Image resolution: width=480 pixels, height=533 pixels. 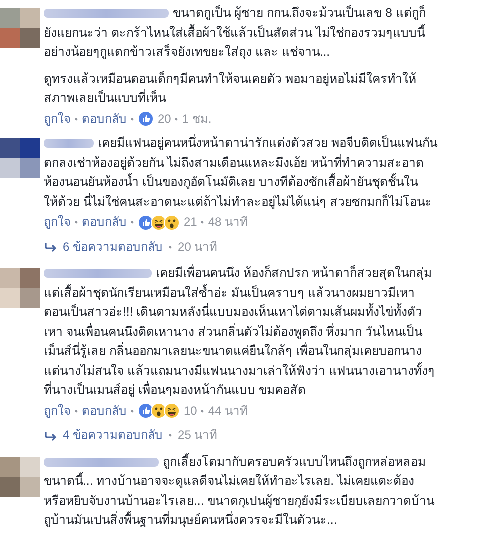 I want to click on reaction-count: 10, so click(x=191, y=411).